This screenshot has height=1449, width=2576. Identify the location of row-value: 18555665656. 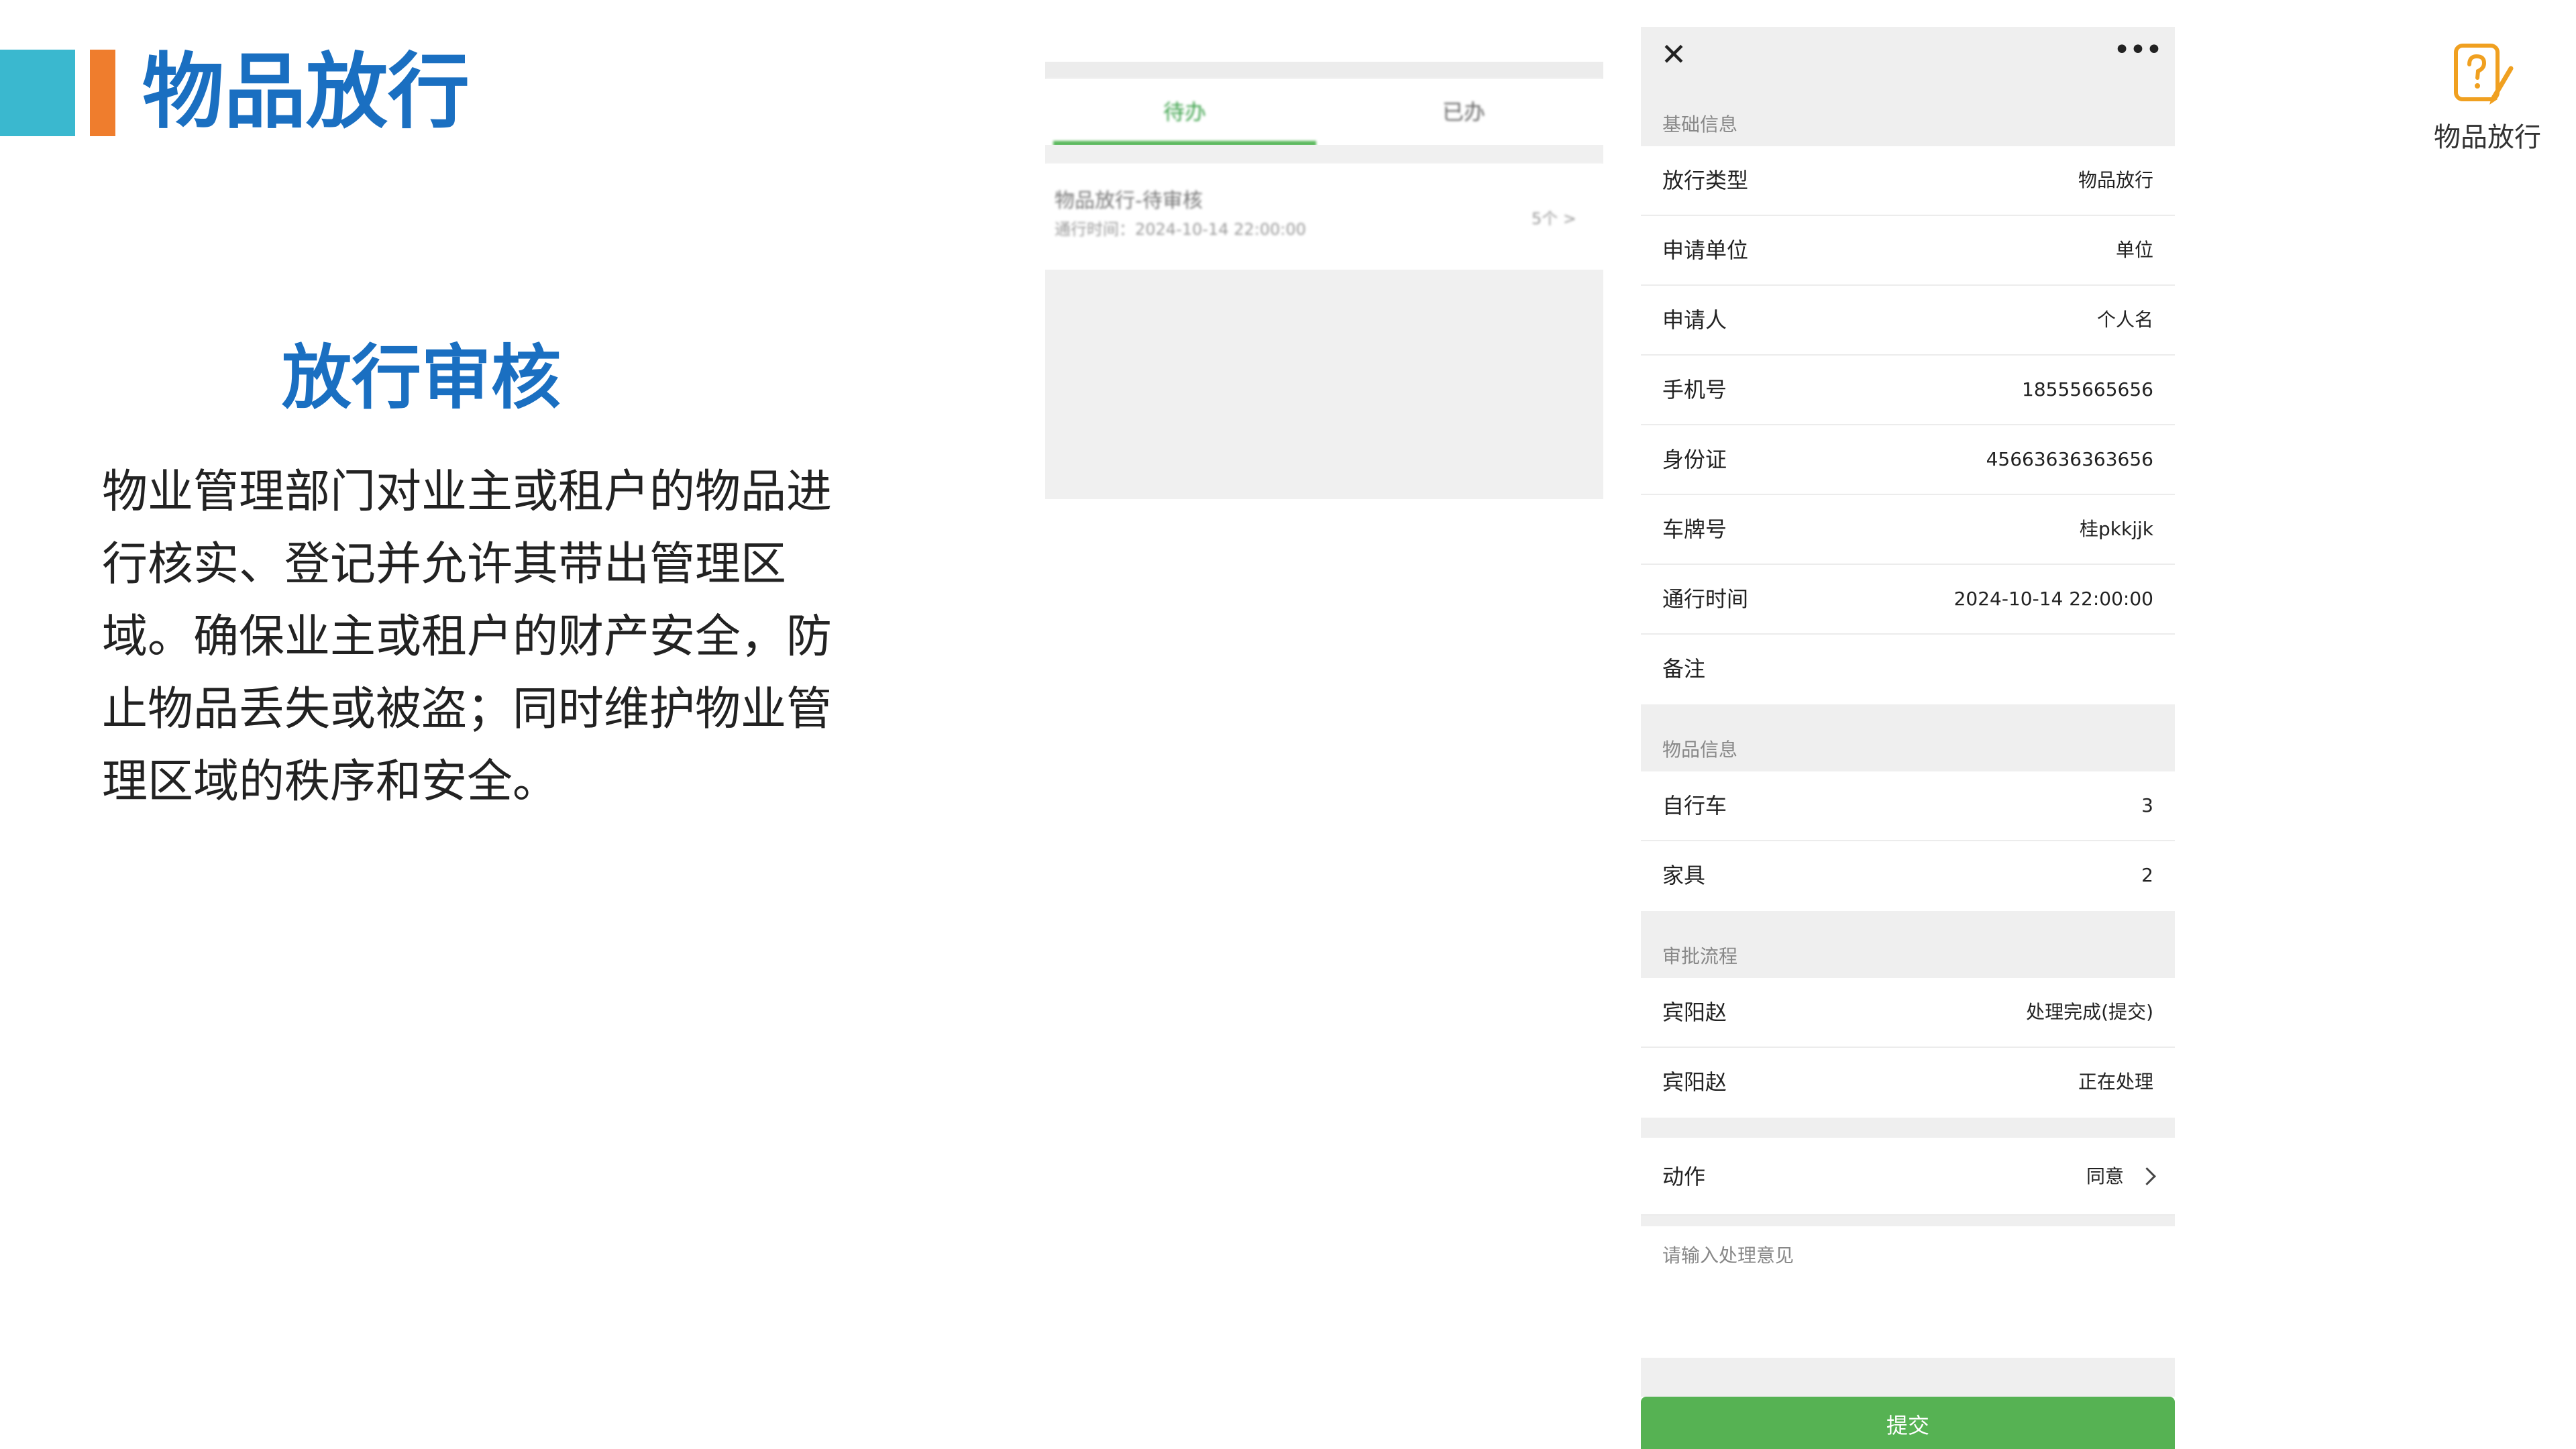
(2087, 389).